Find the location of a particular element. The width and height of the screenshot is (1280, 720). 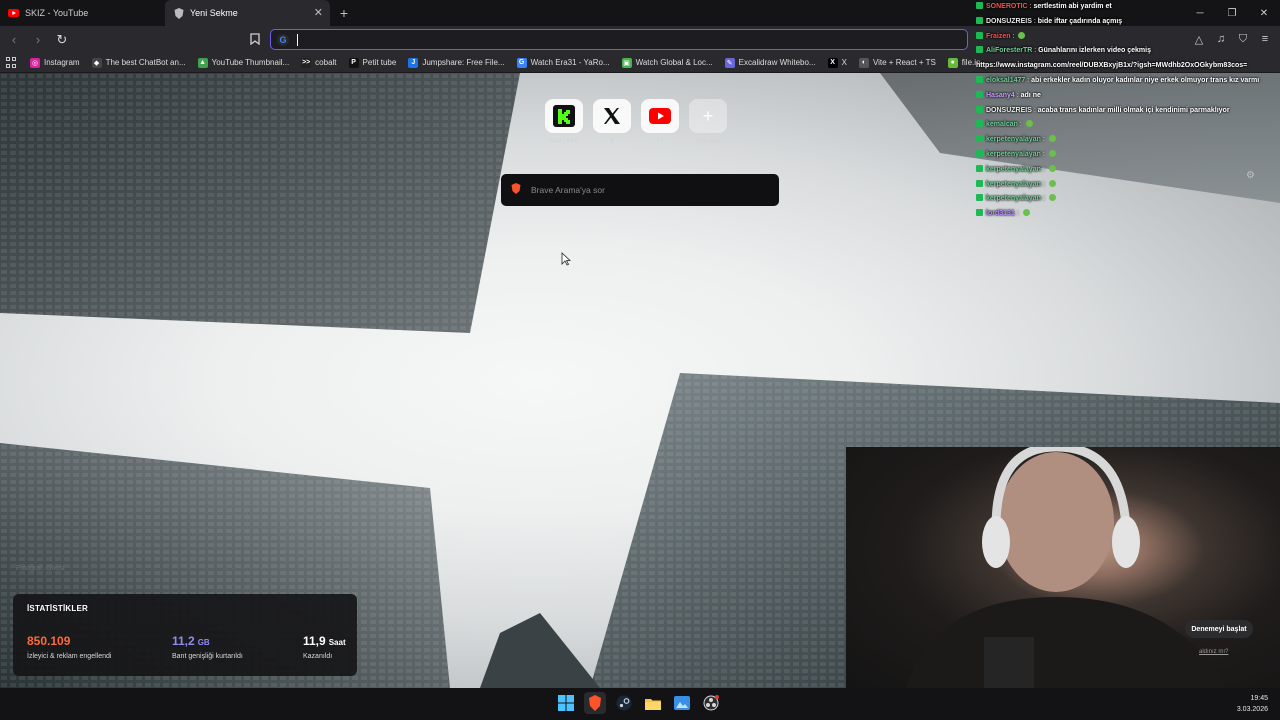

chat-text: Günahlarını izlerken video çekmiş is located at coordinates (1094, 51).